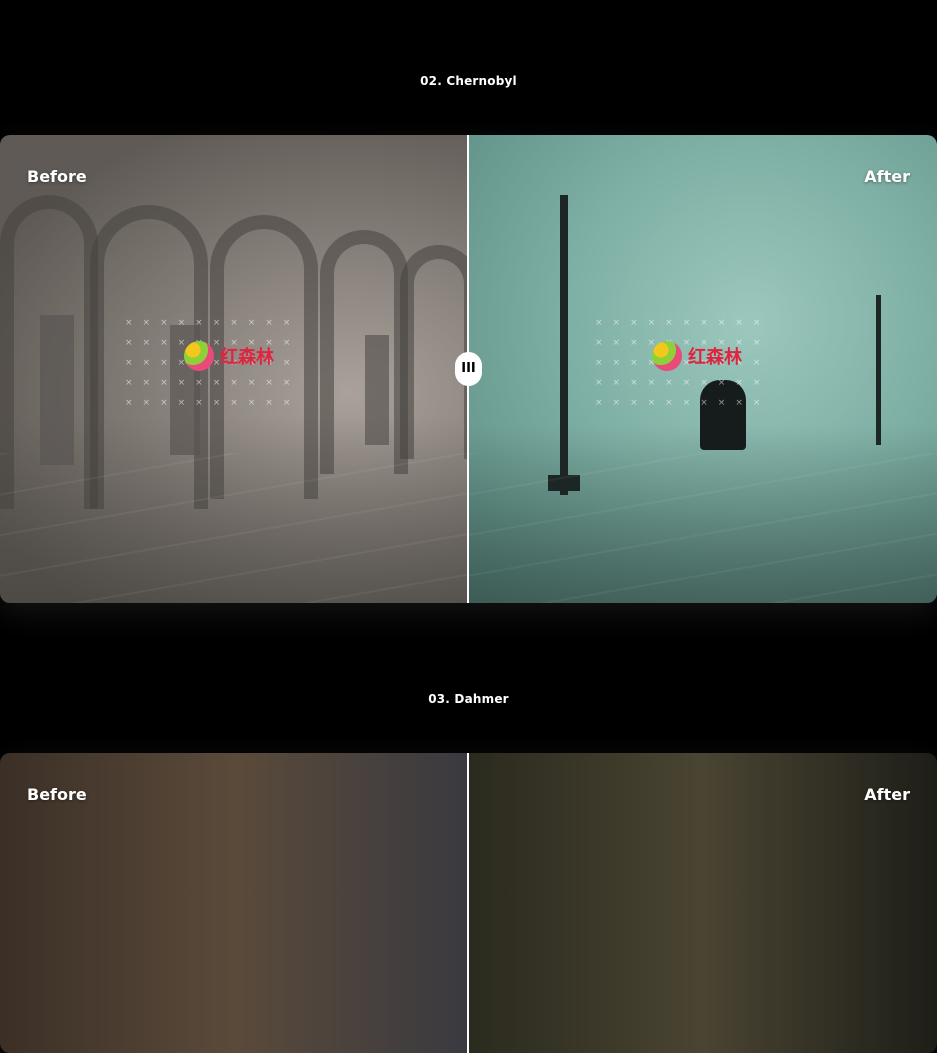  What do you see at coordinates (468, 81) in the screenshot?
I see `section-title: 02. Chernobyl` at bounding box center [468, 81].